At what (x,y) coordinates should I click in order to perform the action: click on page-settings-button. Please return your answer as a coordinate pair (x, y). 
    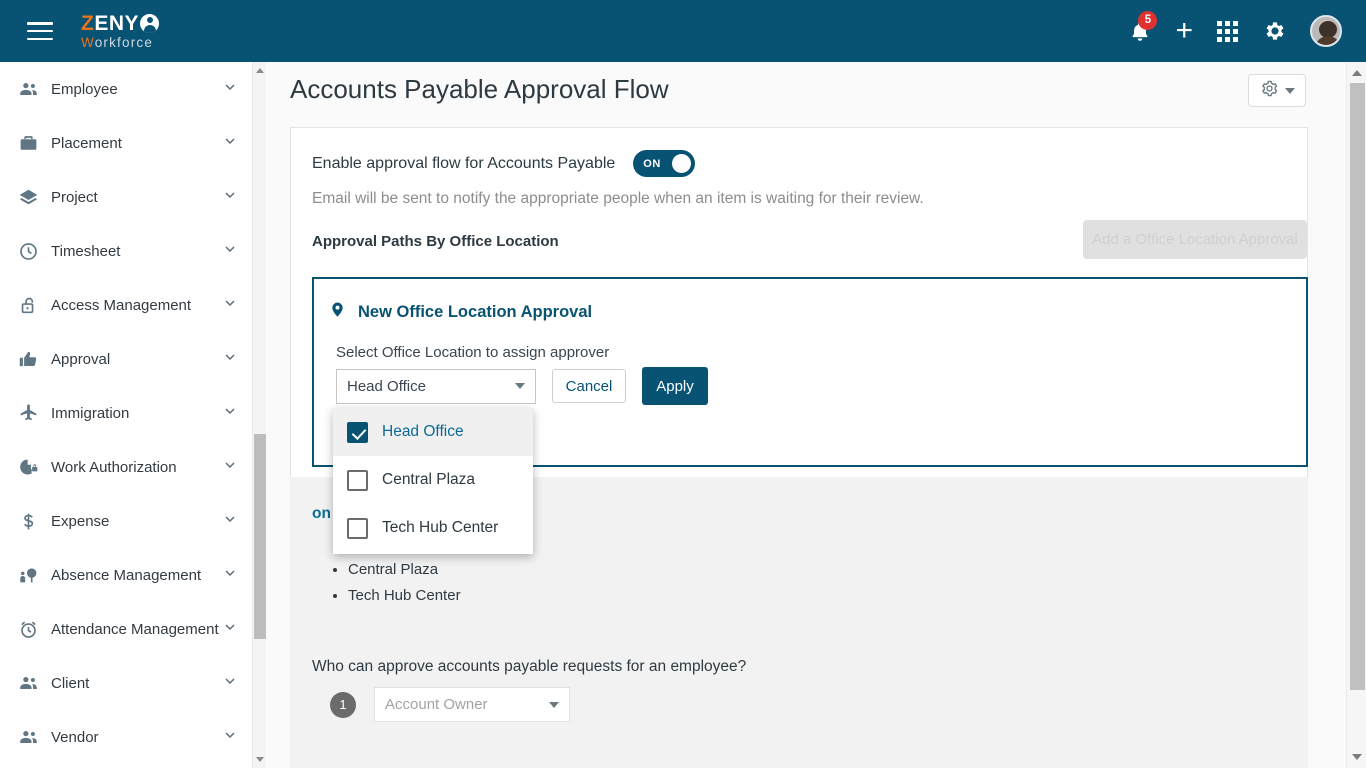
    Looking at the image, I should click on (1277, 90).